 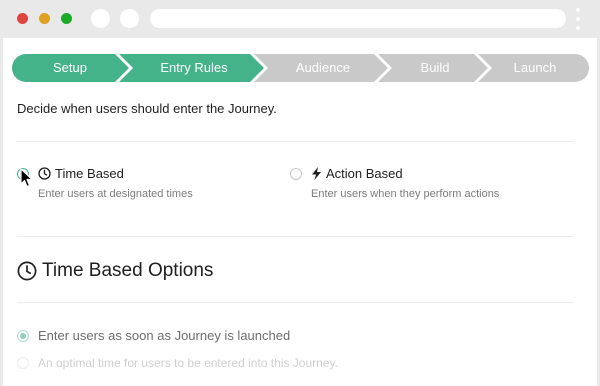 I want to click on maximize-window-button, so click(x=66, y=18).